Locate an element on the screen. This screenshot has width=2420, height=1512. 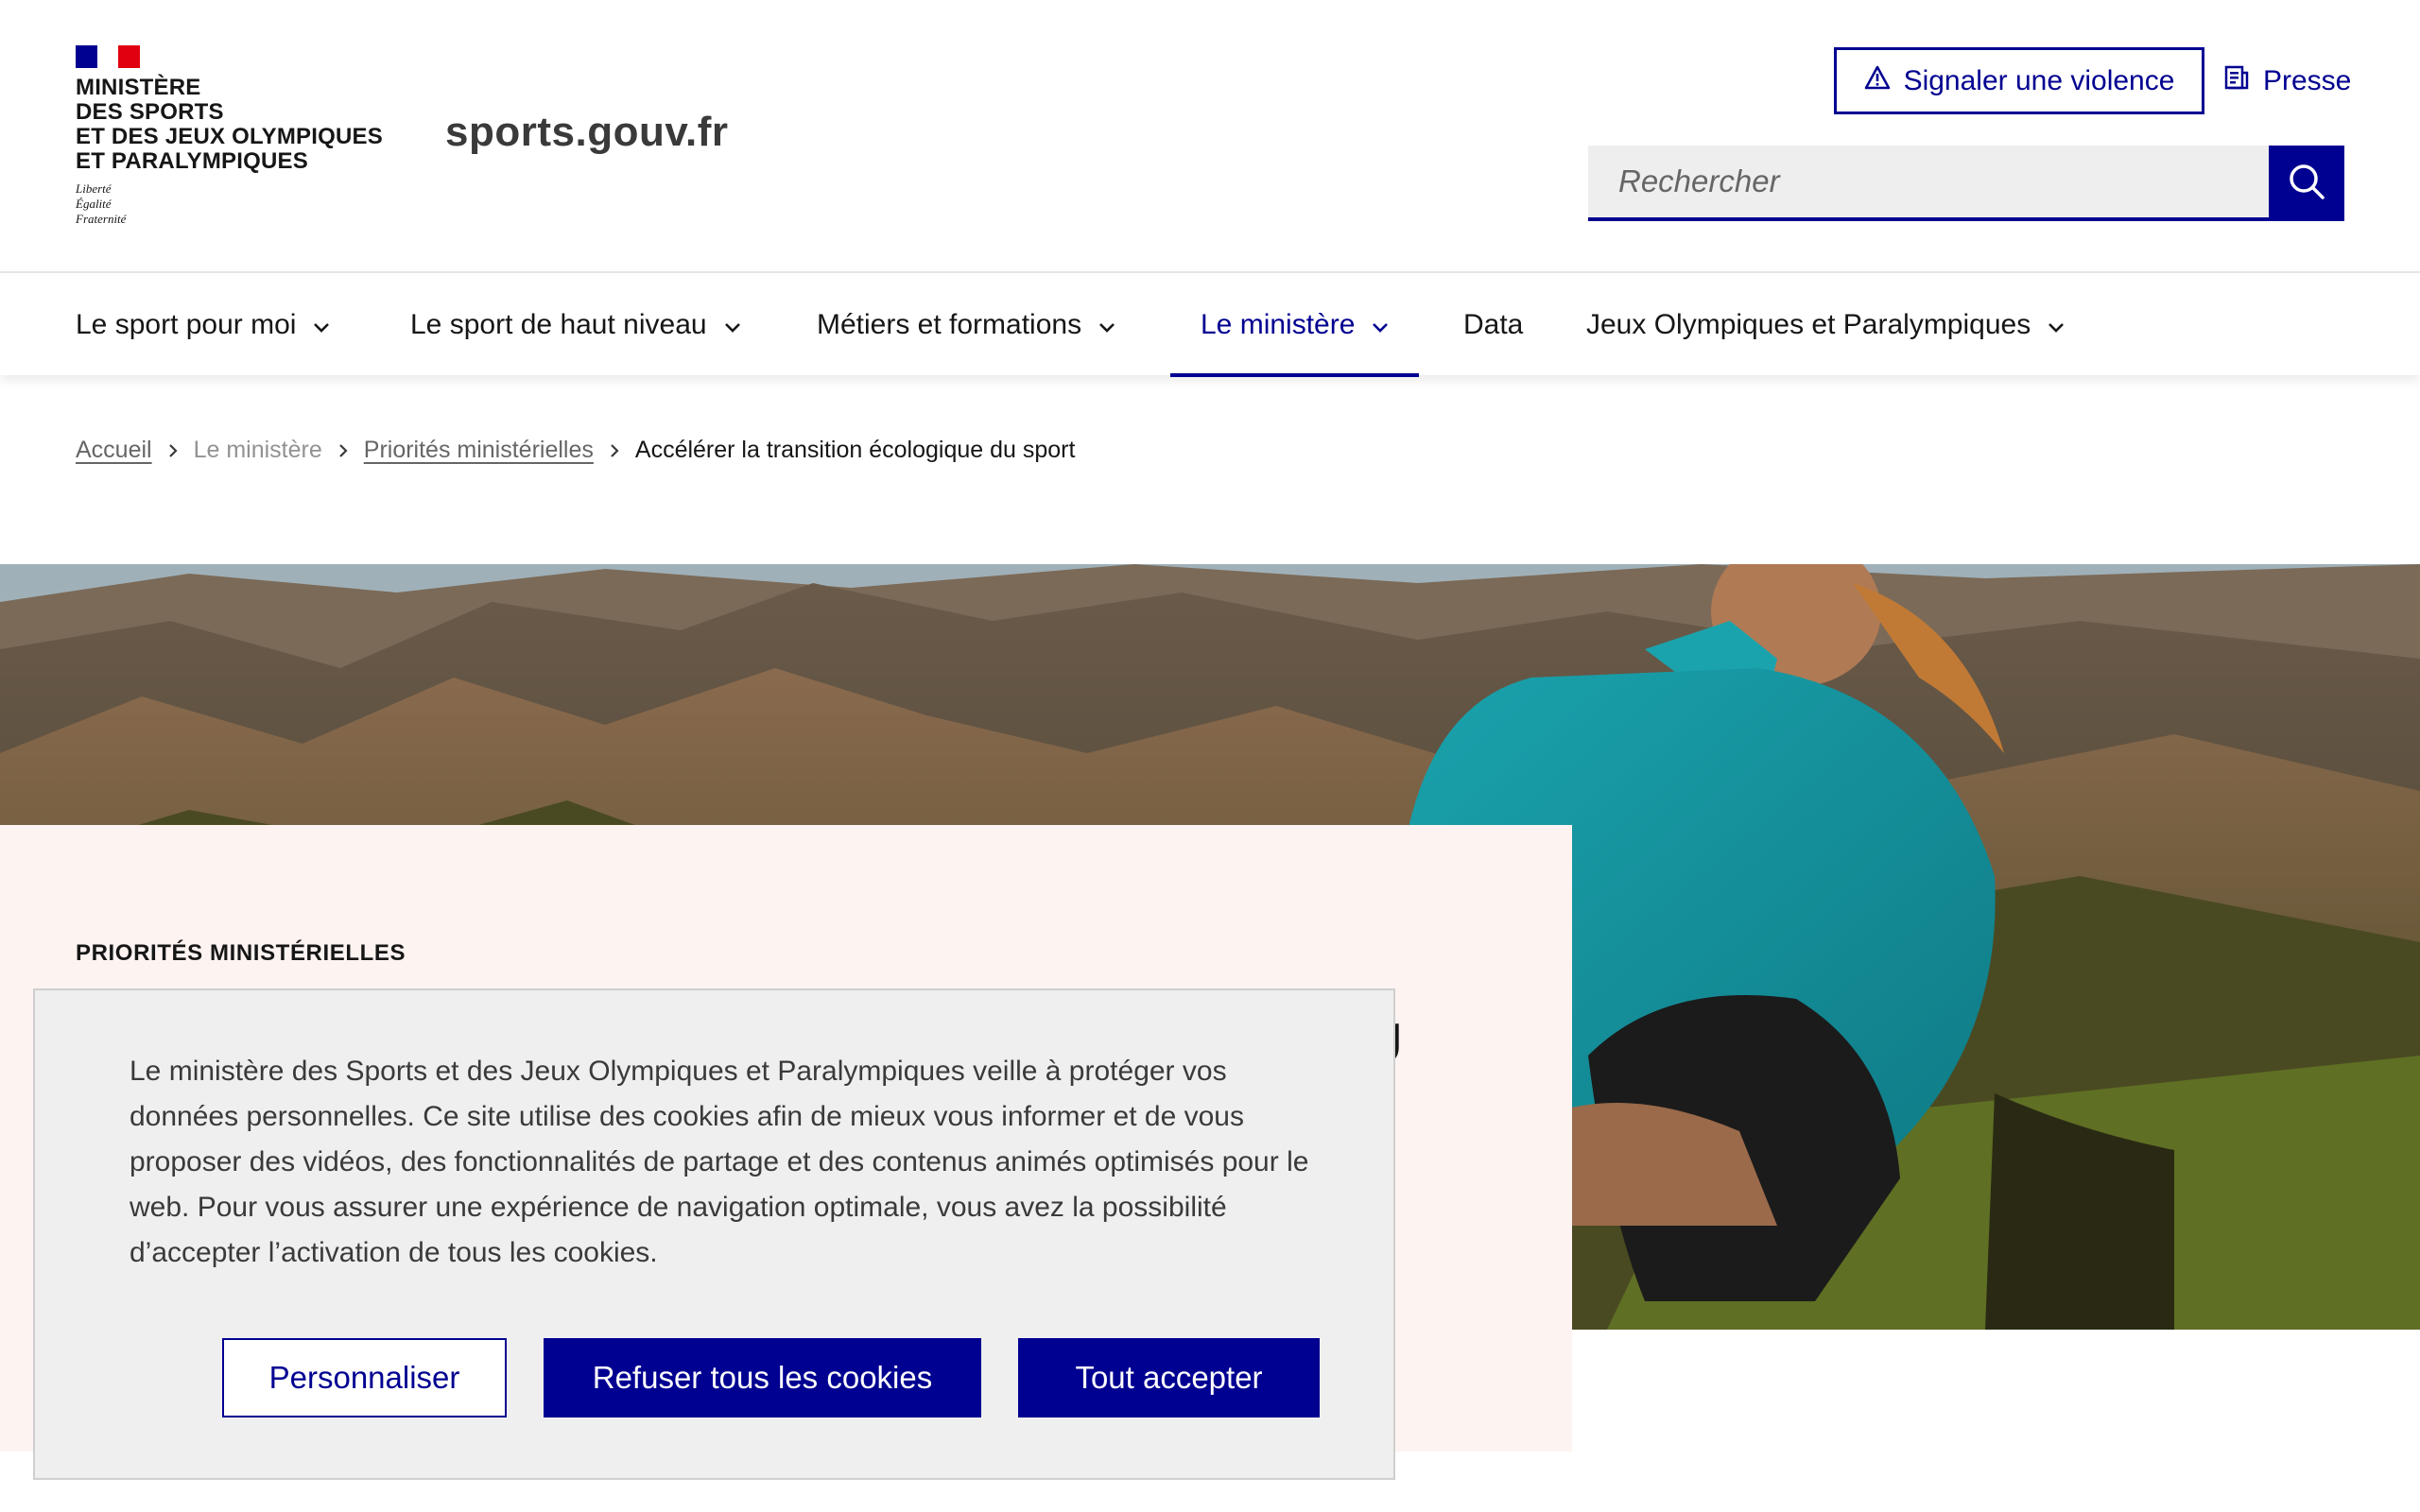
hero-kicker: PRIORITÉS MINISTÉRIELLES is located at coordinates (241, 953).